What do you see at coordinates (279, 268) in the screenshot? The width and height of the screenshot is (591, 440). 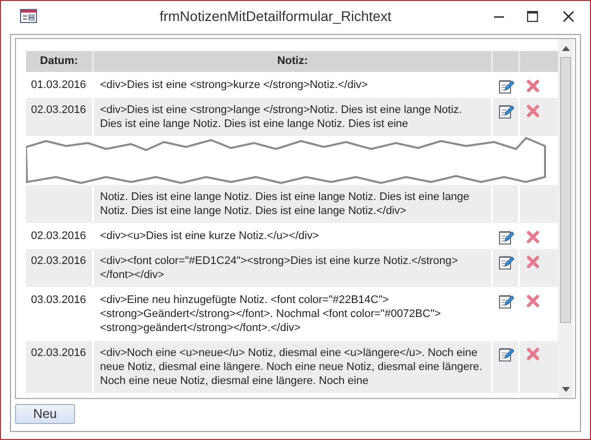 I see `note-cell-text: <div><font color="#ED1C24"><strong>Dies ist eine kurze Notiz.</strong></font></div>` at bounding box center [279, 268].